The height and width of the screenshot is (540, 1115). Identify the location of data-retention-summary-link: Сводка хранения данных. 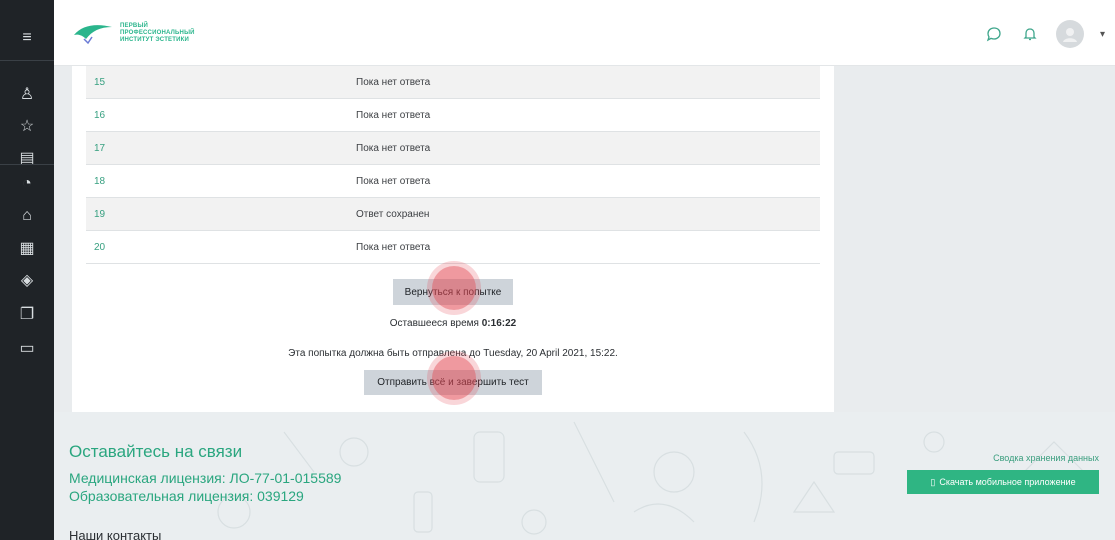
(1046, 458).